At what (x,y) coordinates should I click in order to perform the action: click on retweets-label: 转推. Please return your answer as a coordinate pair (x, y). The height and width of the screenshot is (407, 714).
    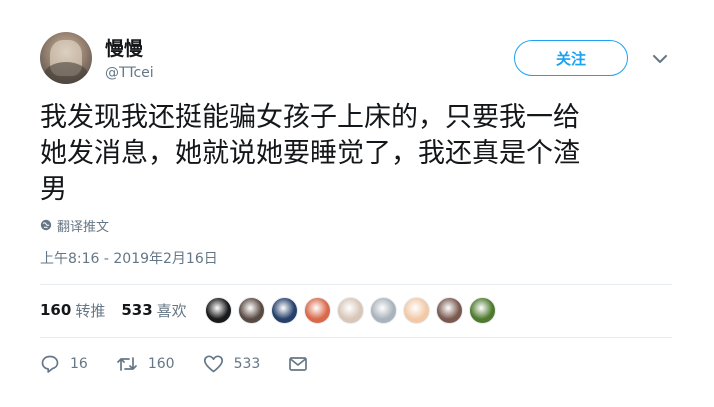
    Looking at the image, I should click on (90, 310).